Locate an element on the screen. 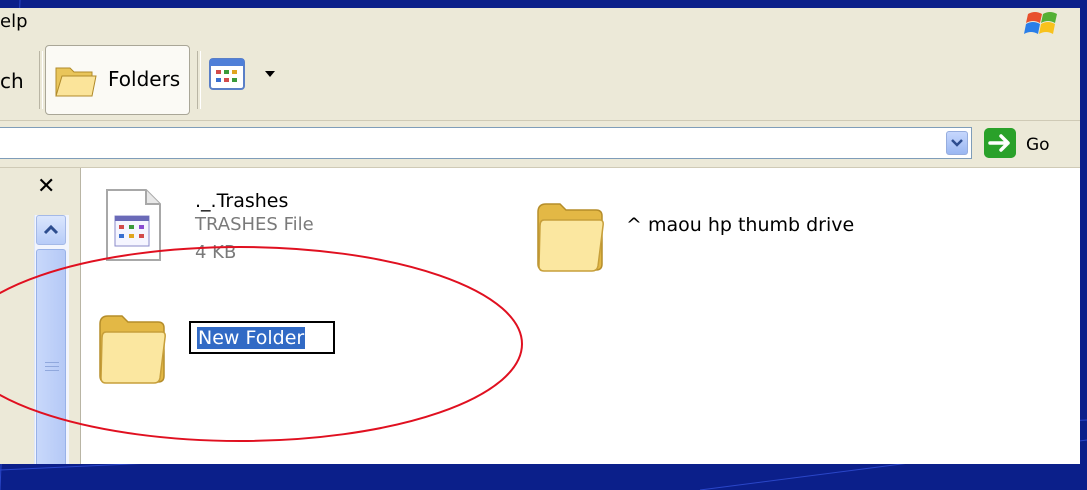  generic-file-icon is located at coordinates (133, 225).